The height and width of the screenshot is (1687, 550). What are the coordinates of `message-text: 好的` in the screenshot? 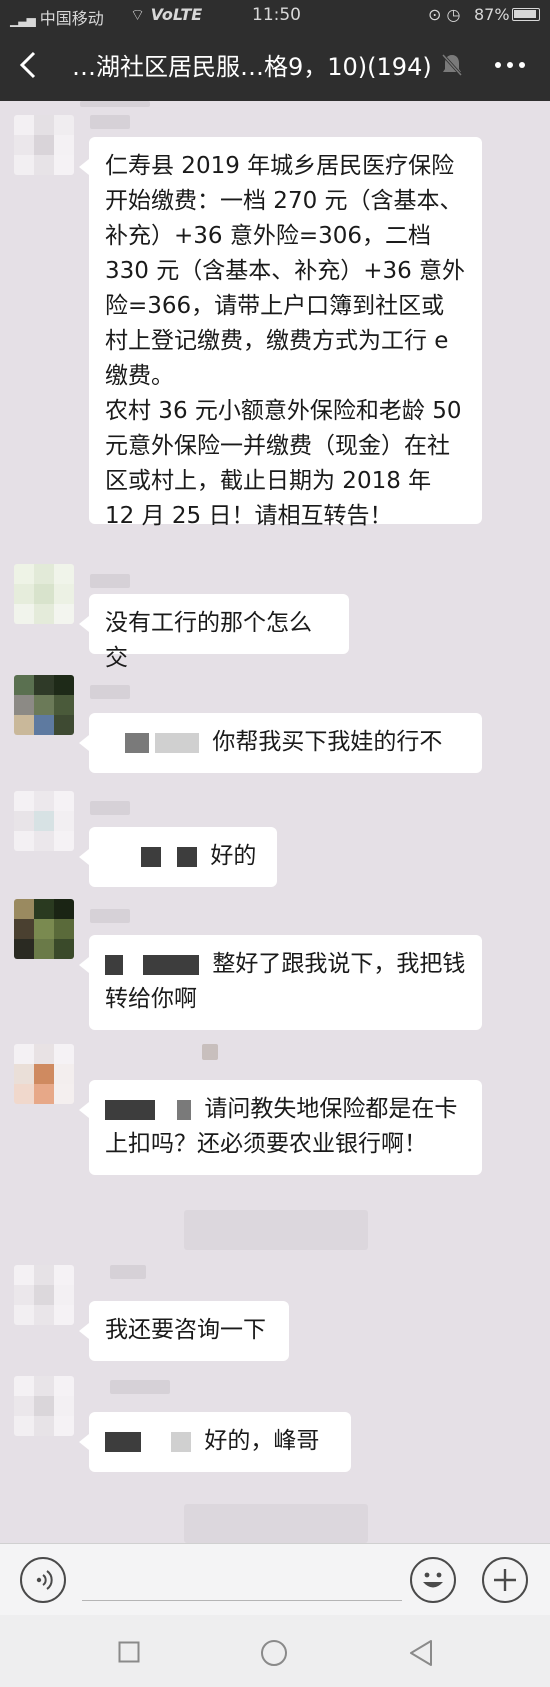 It's located at (233, 856).